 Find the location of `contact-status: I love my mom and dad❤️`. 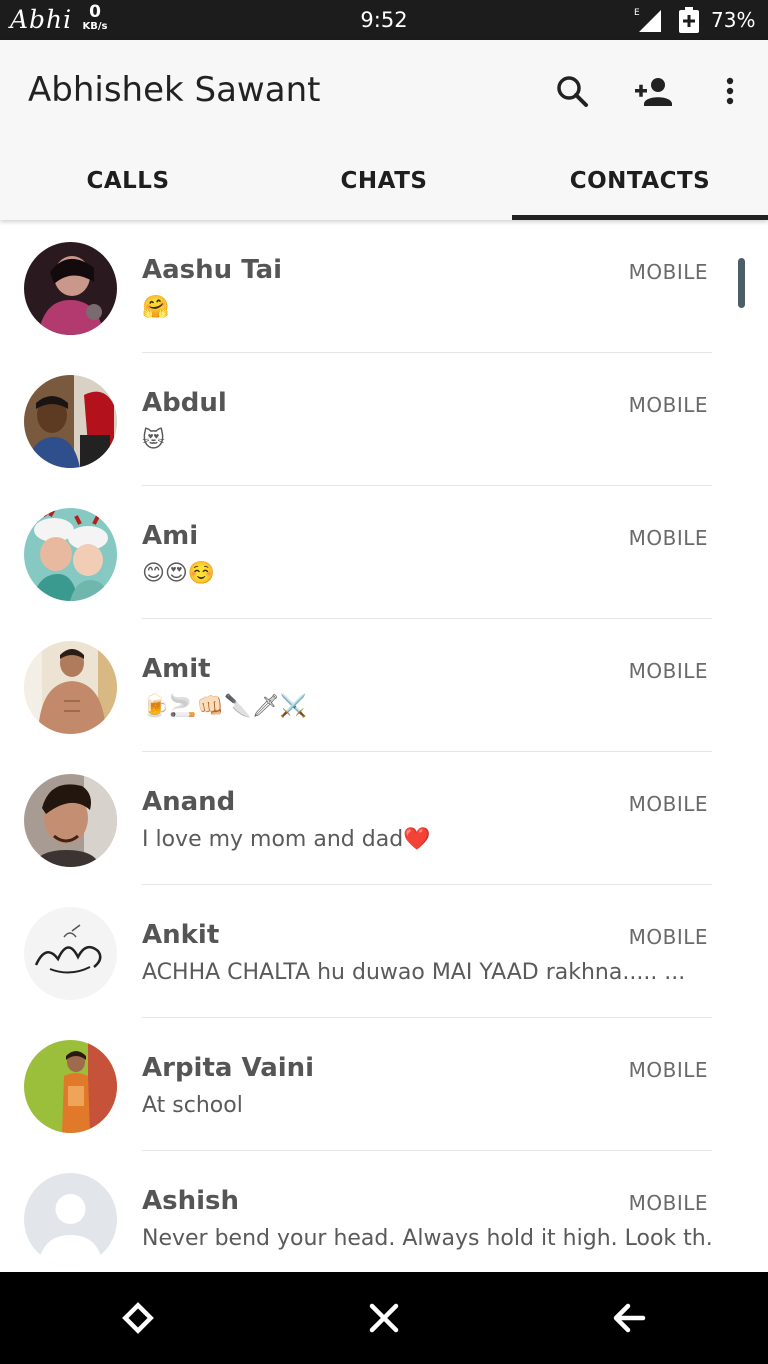

contact-status: I love my mom and dad❤️ is located at coordinates (286, 839).